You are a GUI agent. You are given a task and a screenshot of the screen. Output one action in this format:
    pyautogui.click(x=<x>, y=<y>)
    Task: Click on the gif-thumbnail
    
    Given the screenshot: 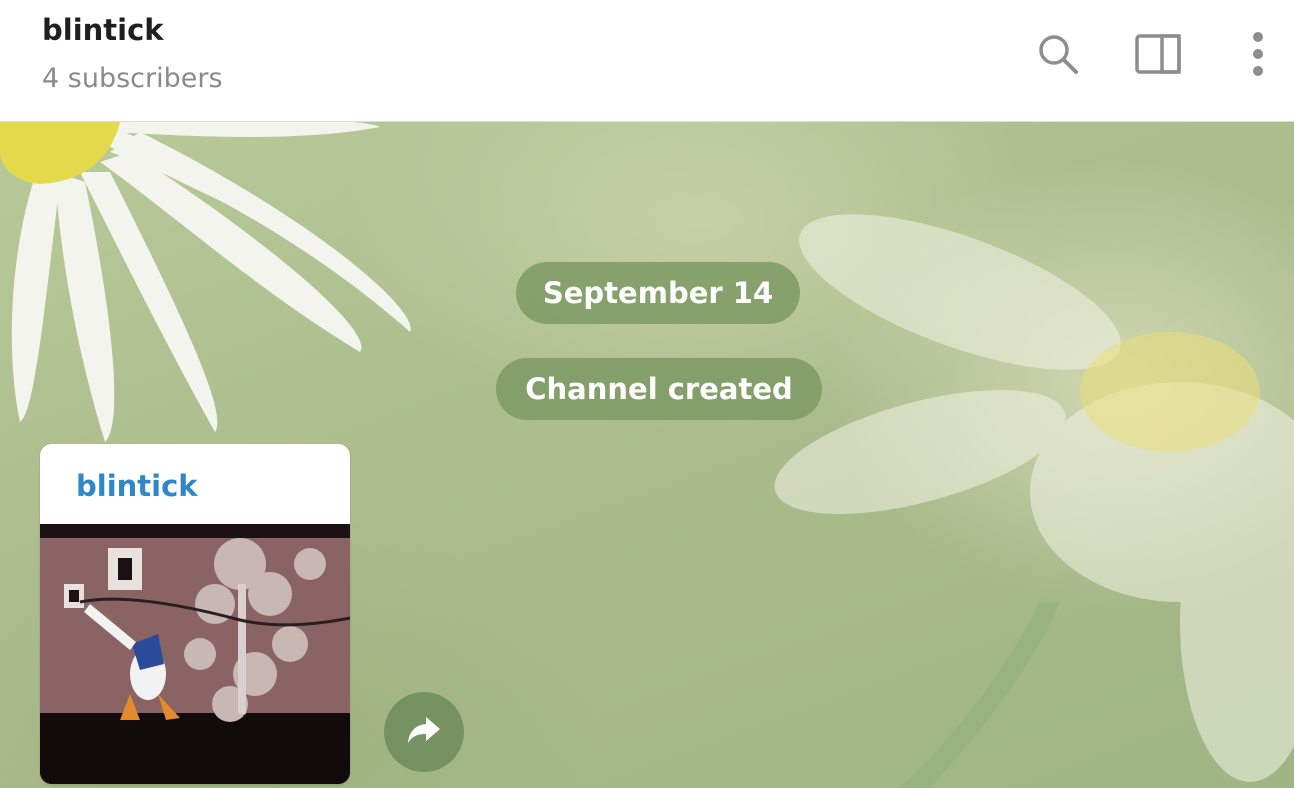 What is the action you would take?
    pyautogui.click(x=195, y=654)
    